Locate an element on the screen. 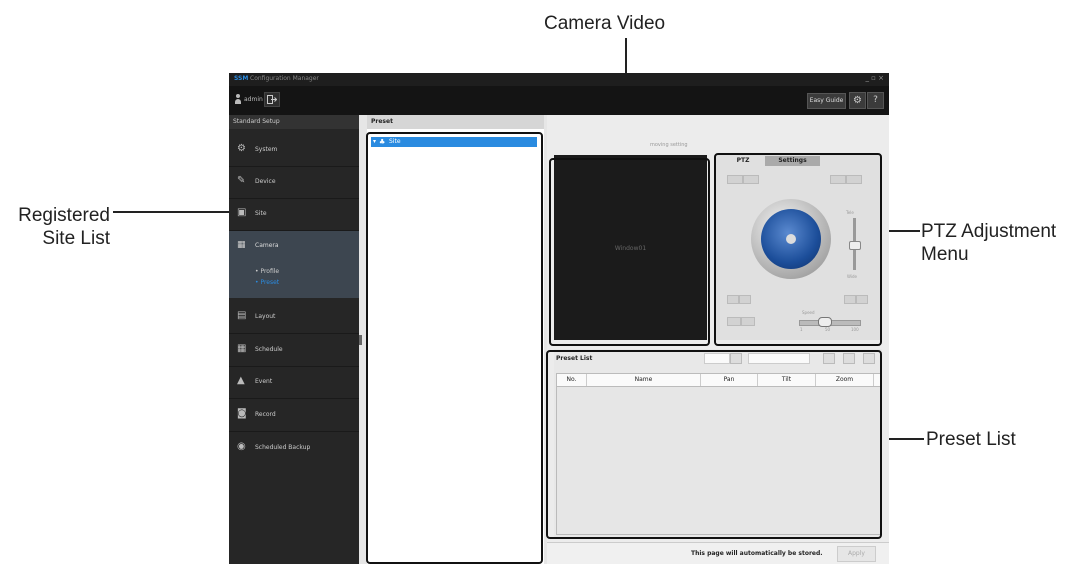 This screenshot has width=1088, height=564. help-icon: ? is located at coordinates (875, 100).